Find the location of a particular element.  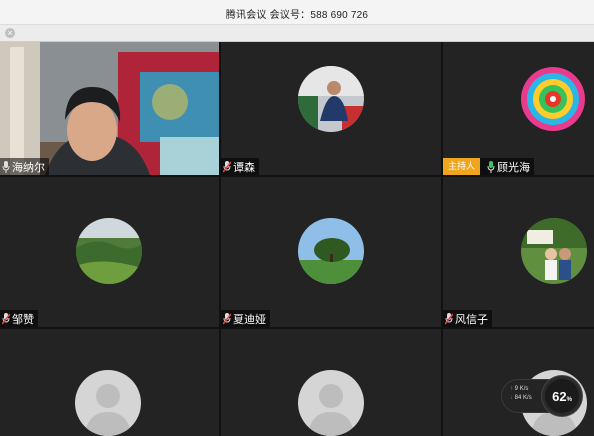

participant-tile: 海纳尔 is located at coordinates (109, 108).